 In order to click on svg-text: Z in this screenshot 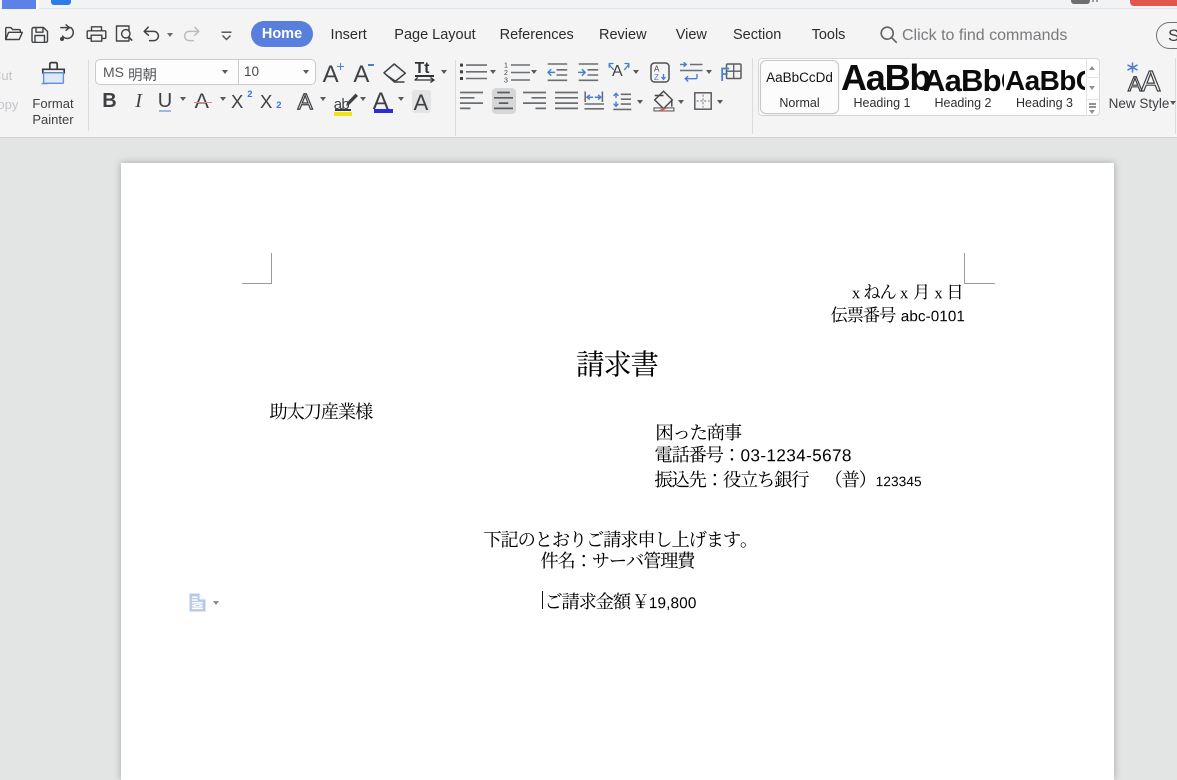, I will do `click(656, 77)`.